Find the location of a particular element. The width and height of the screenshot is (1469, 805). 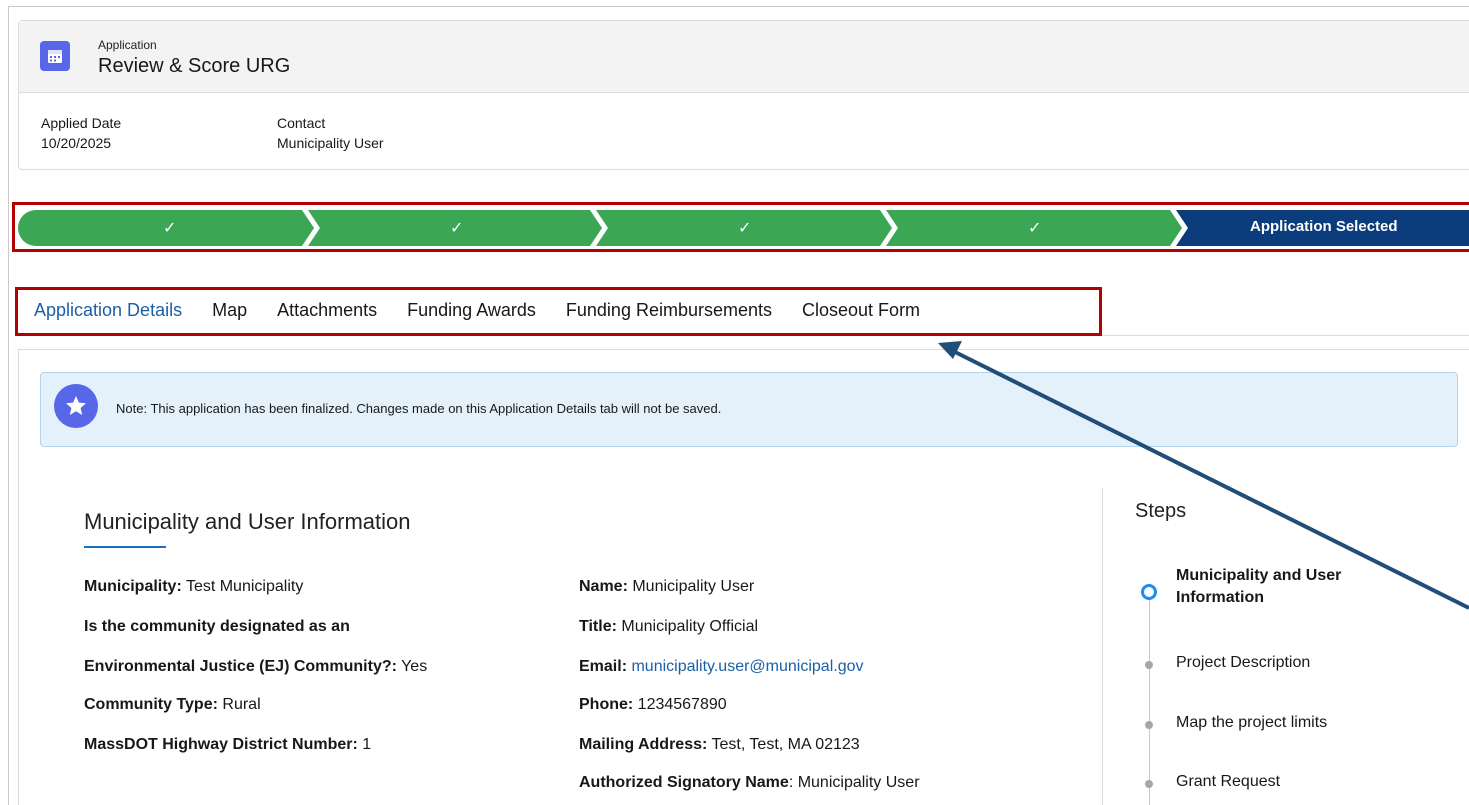

annotation-arrow is located at coordinates (1203, 475).